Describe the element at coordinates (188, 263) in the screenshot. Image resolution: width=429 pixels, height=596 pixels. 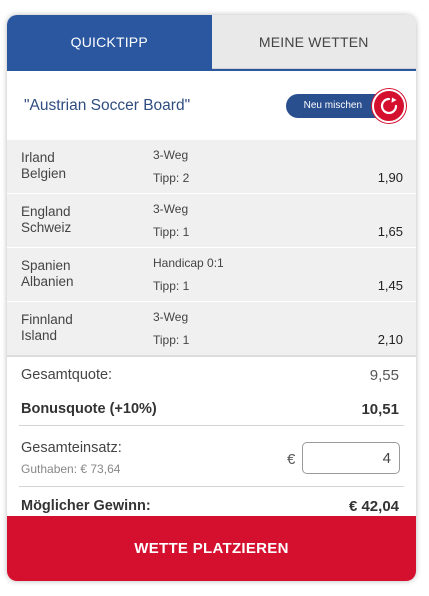
I see `bet-market: Handicap 0:1` at that location.